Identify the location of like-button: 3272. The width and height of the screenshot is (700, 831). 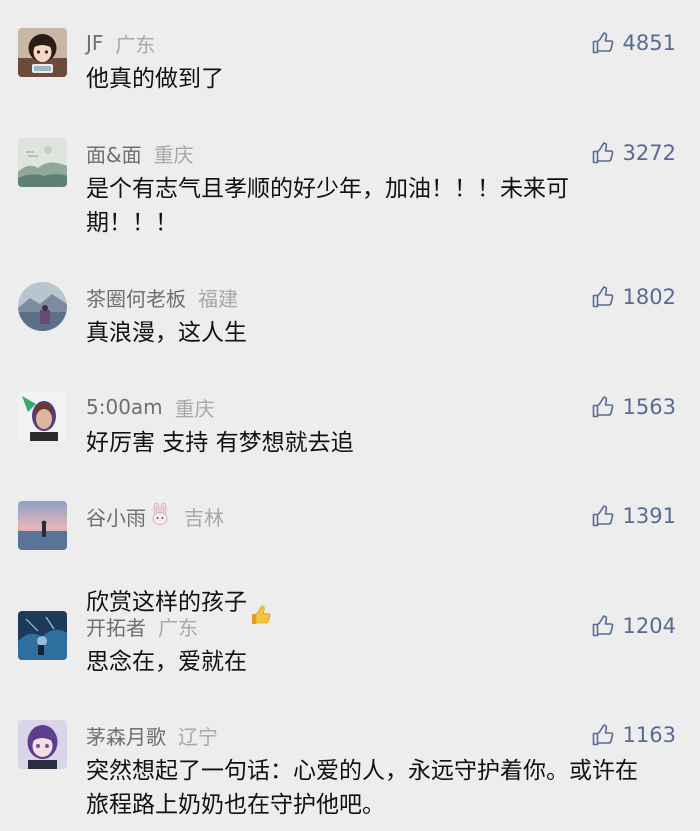
(633, 153).